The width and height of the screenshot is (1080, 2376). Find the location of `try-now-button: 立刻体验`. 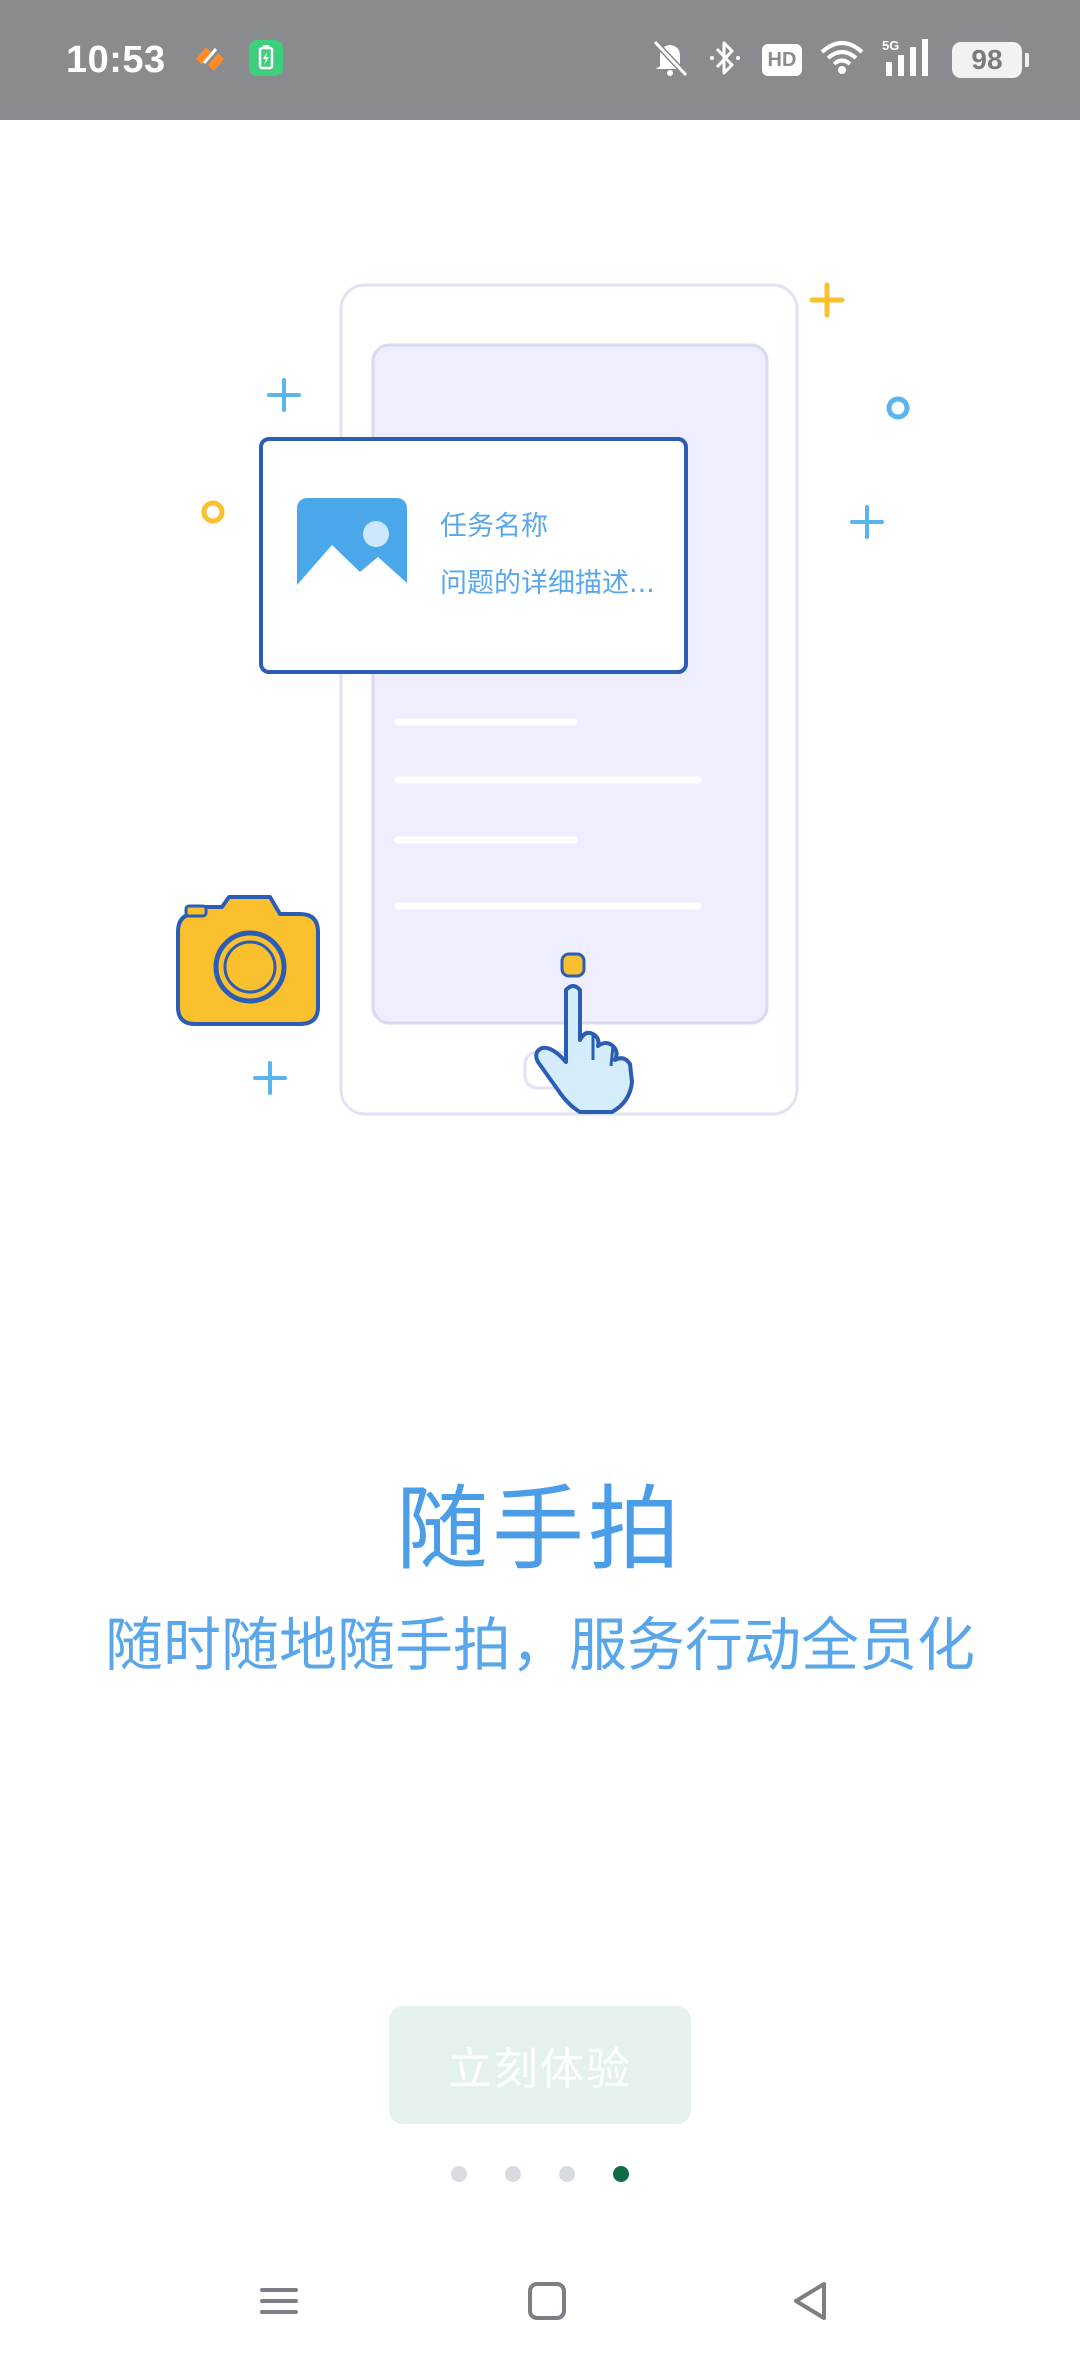

try-now-button: 立刻体验 is located at coordinates (540, 2065).